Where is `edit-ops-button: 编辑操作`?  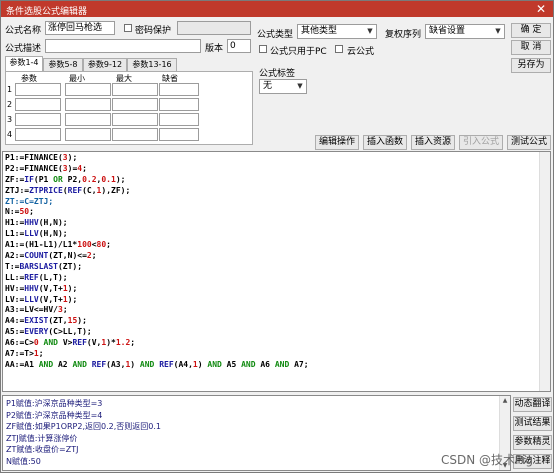 edit-ops-button: 编辑操作 is located at coordinates (337, 142).